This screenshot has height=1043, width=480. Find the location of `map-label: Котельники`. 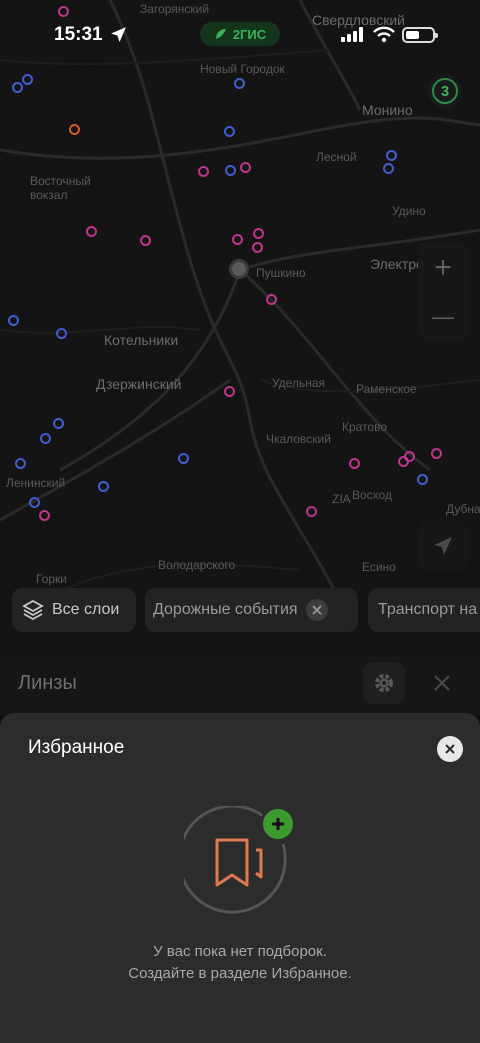

map-label: Котельники is located at coordinates (141, 340).